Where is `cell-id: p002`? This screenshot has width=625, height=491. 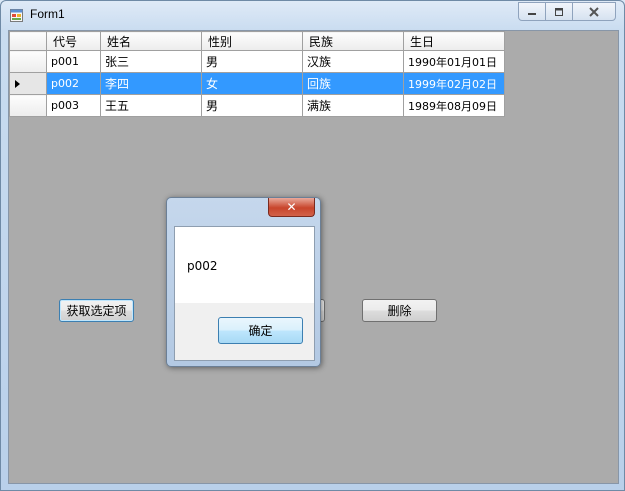 cell-id: p002 is located at coordinates (73, 83).